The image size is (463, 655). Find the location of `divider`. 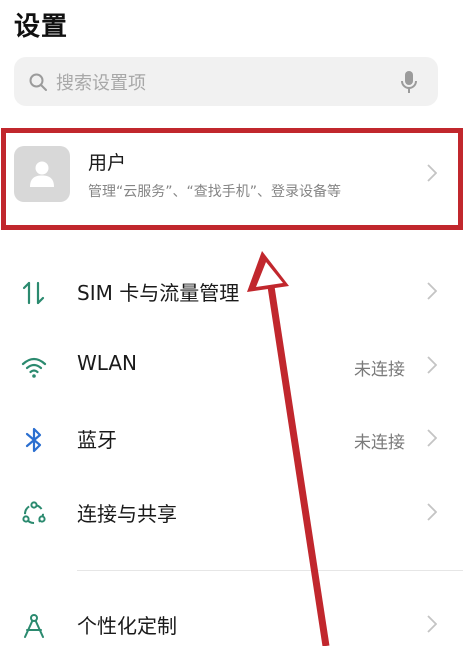

divider is located at coordinates (270, 570).